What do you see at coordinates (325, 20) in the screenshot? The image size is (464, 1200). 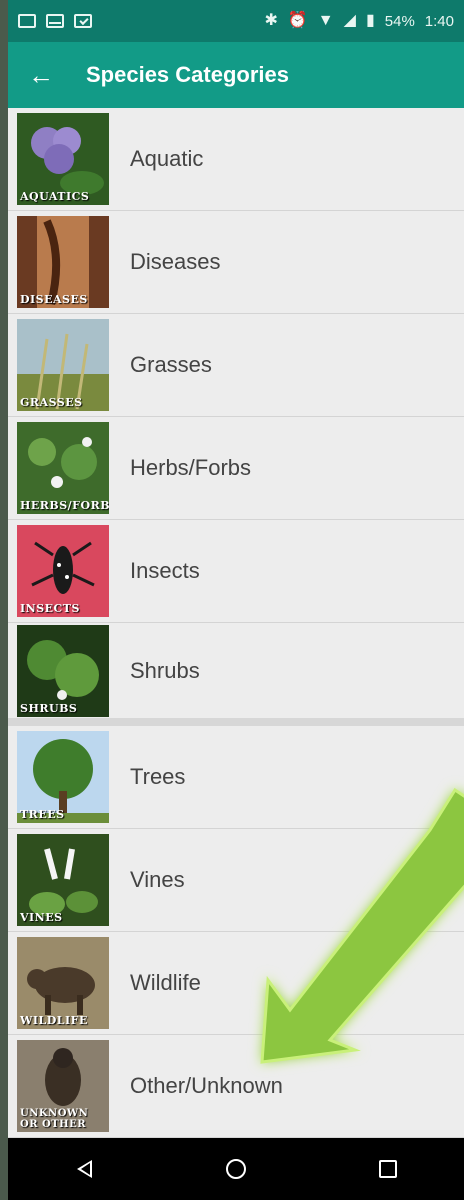 I see `wifi-icon: ▼` at bounding box center [325, 20].